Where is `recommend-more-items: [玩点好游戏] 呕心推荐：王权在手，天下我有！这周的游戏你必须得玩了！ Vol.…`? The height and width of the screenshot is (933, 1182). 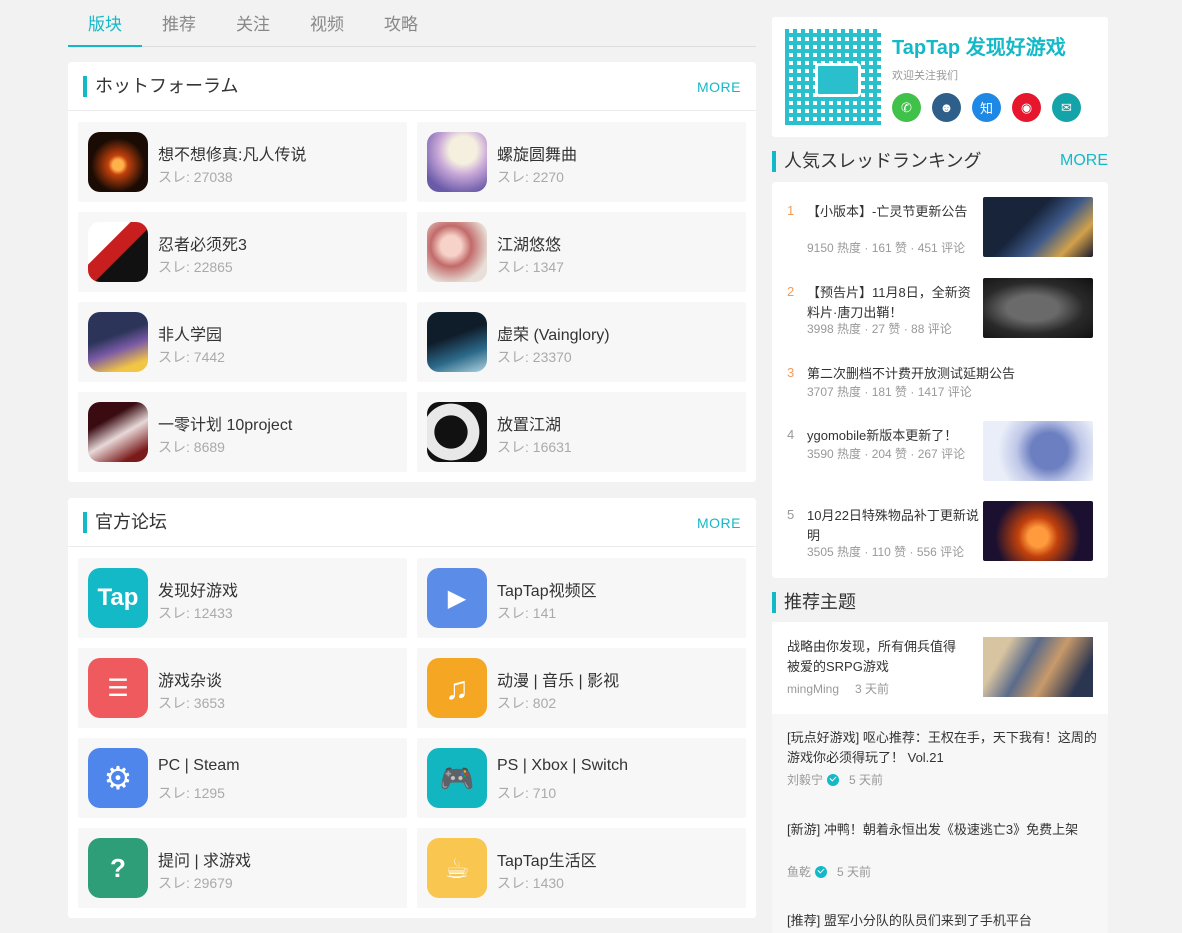 recommend-more-items: [玩点好游戏] 呕心推荐：王权在手，天下我有！这周的游戏你必须得玩了！ Vol.… is located at coordinates (940, 823).